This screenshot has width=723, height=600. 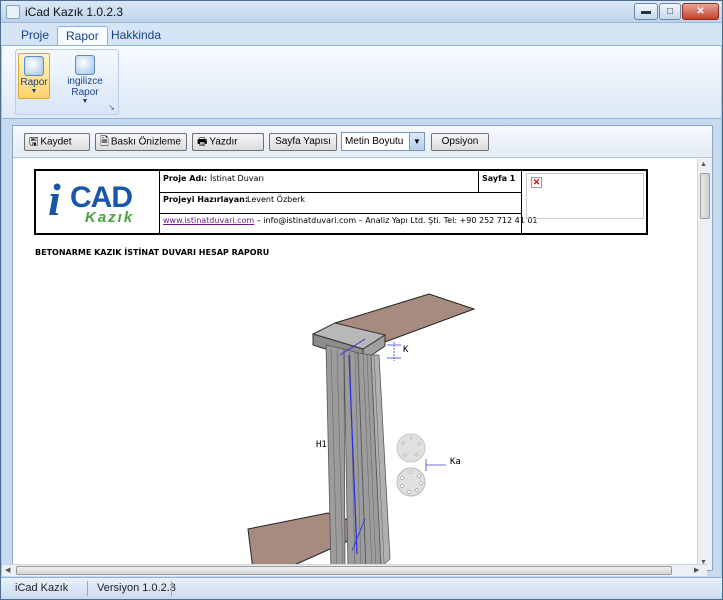 What do you see at coordinates (104, 142) in the screenshot?
I see `preview-icon: 🗎` at bounding box center [104, 142].